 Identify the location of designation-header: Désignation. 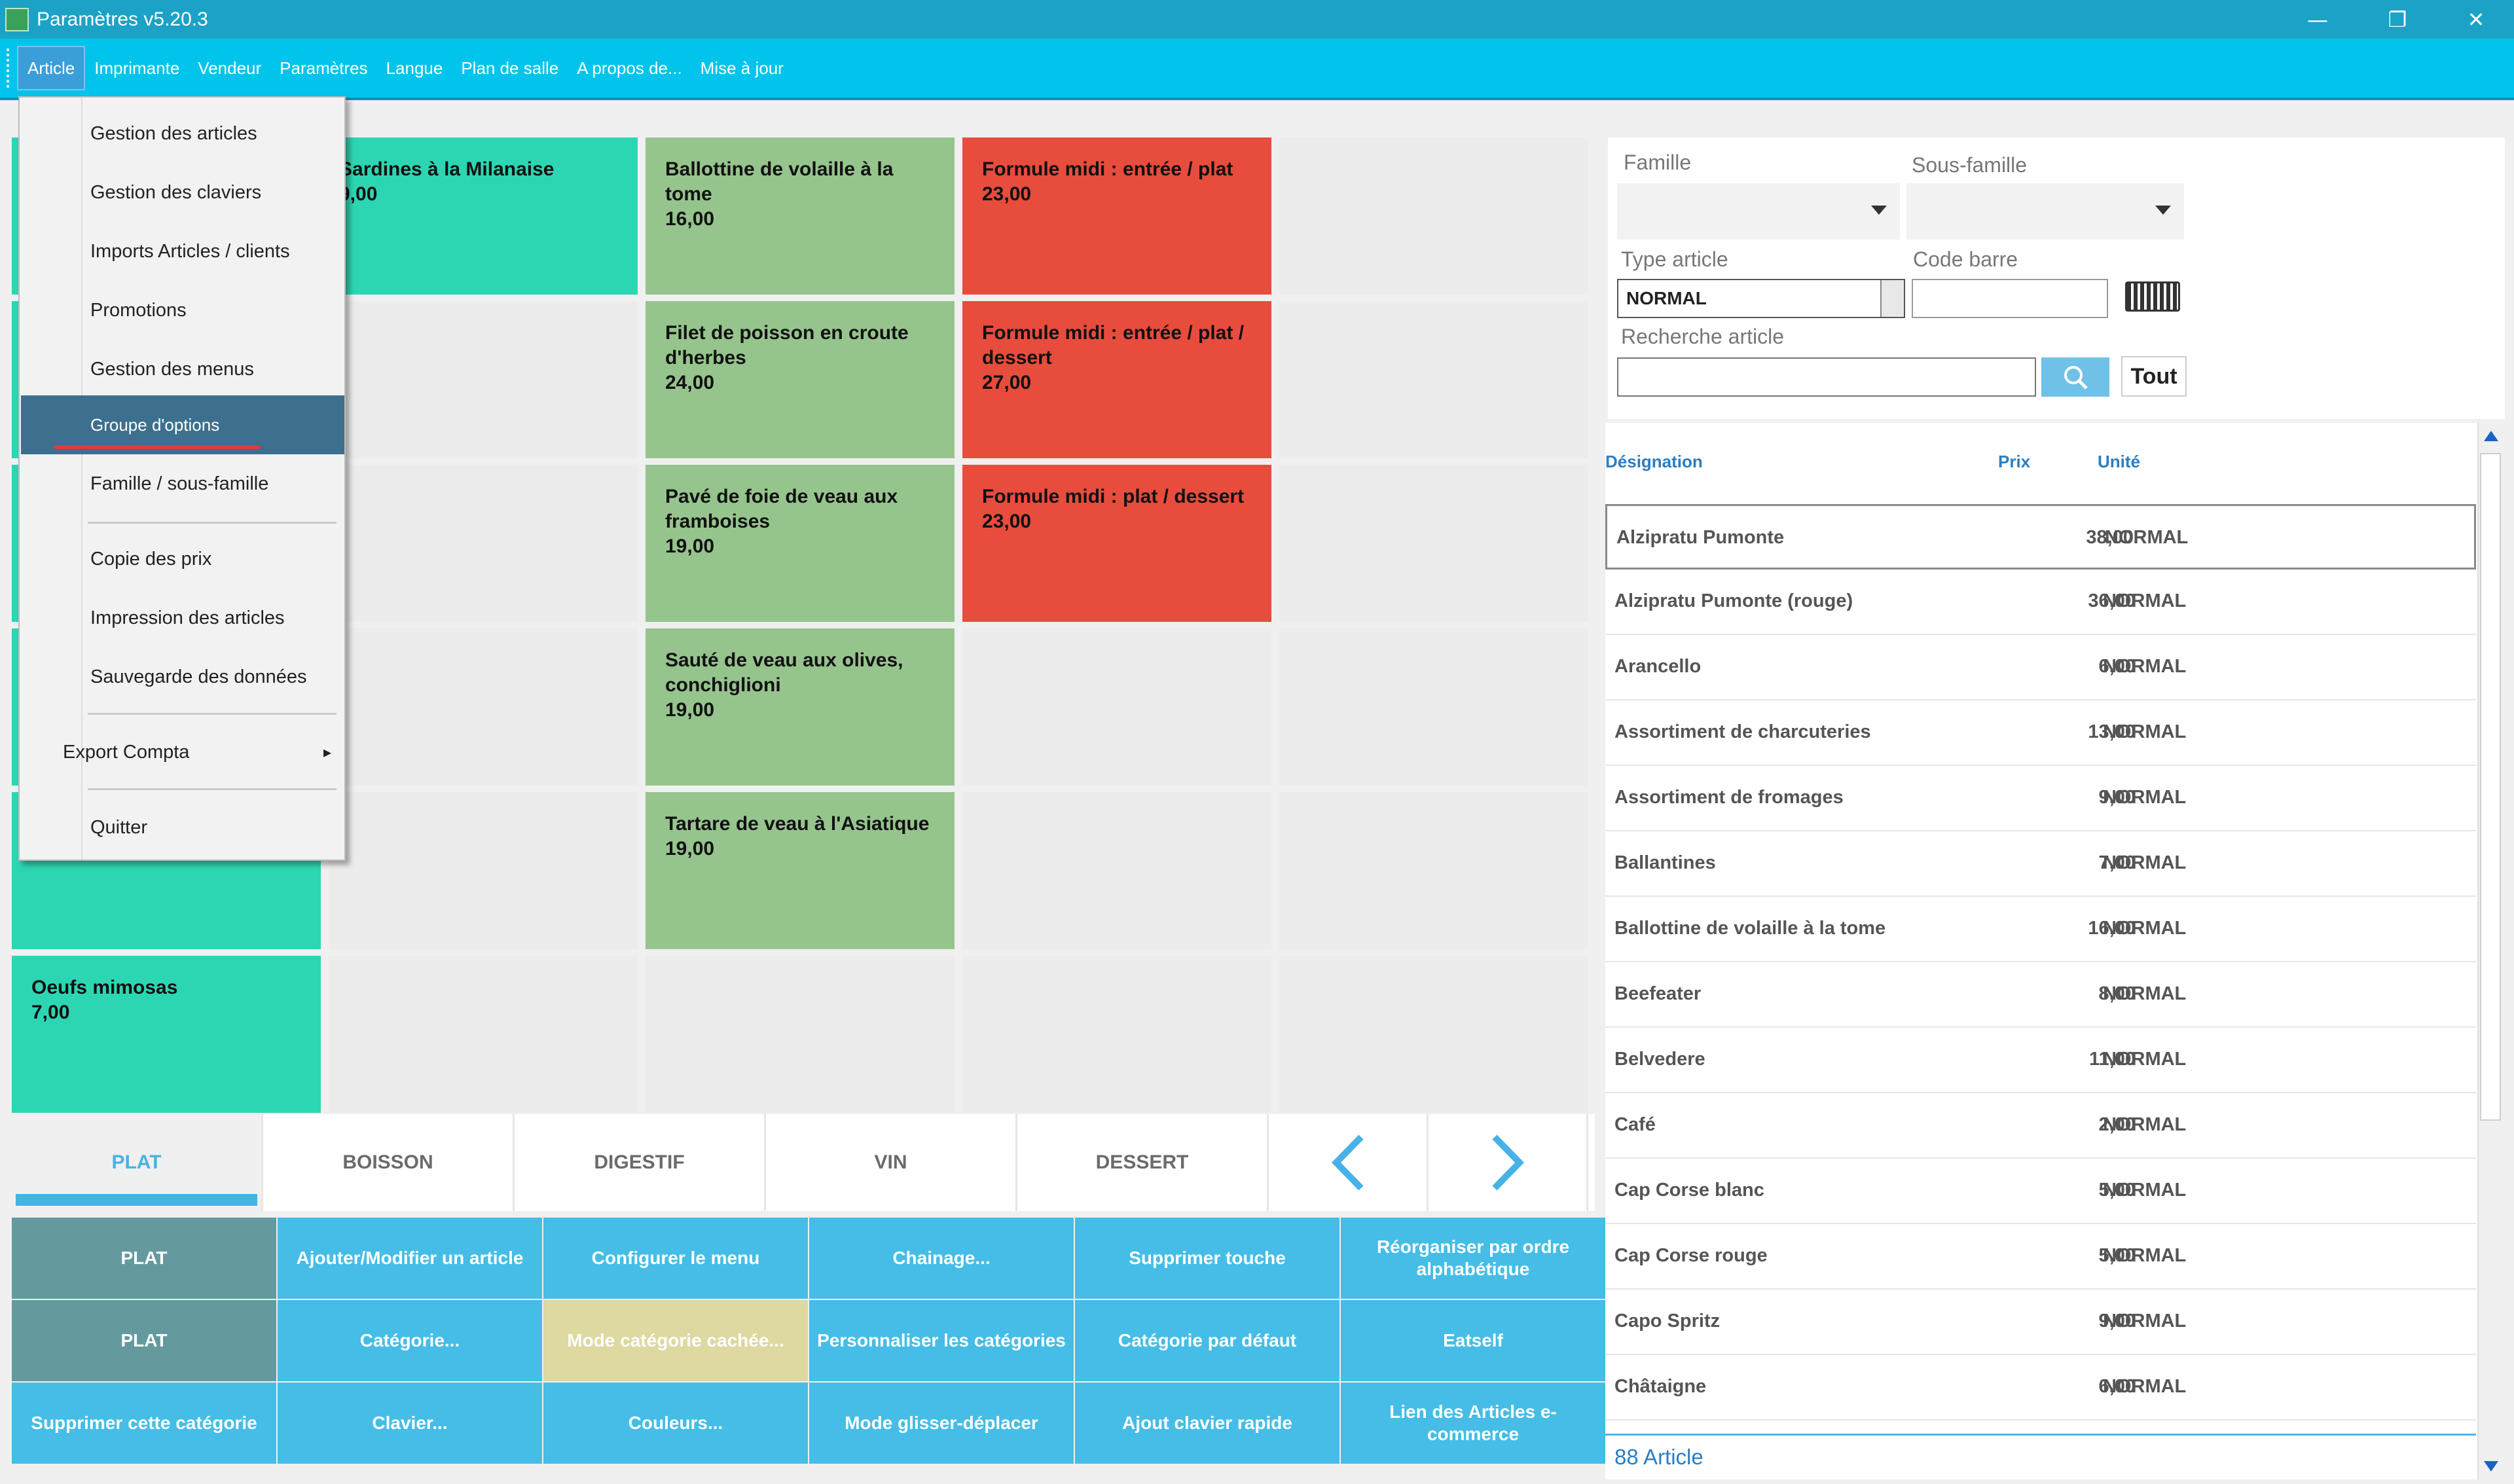
(1654, 462).